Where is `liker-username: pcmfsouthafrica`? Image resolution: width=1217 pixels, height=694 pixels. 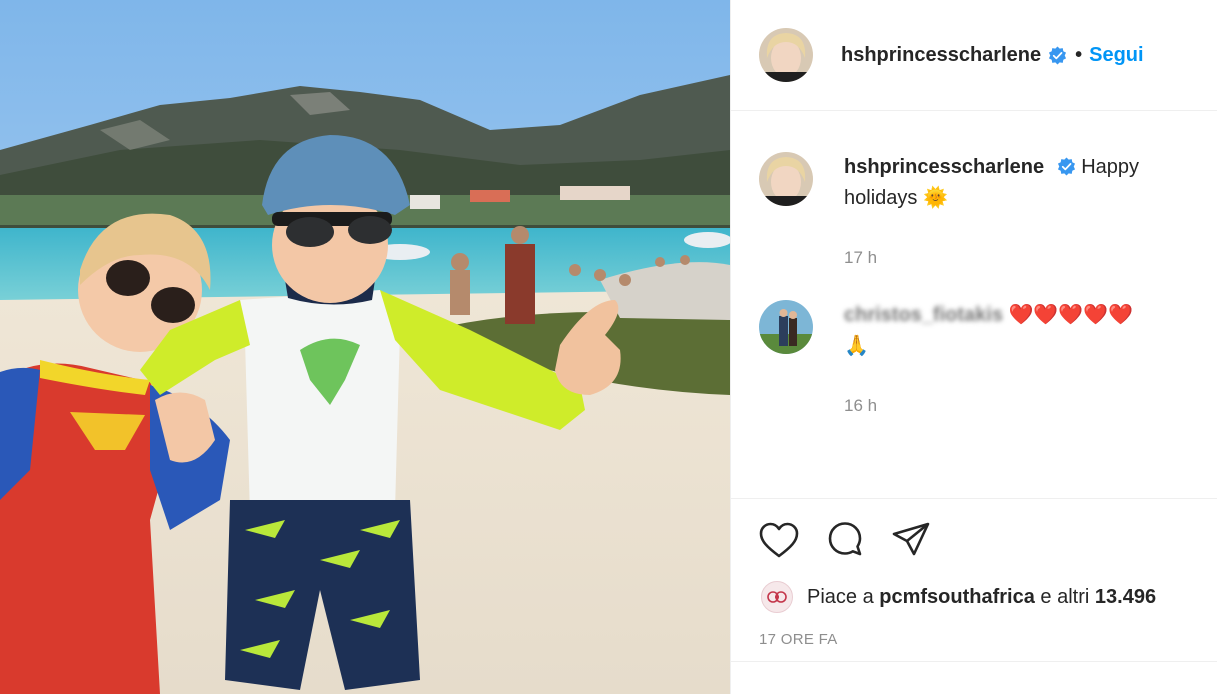 liker-username: pcmfsouthafrica is located at coordinates (957, 597).